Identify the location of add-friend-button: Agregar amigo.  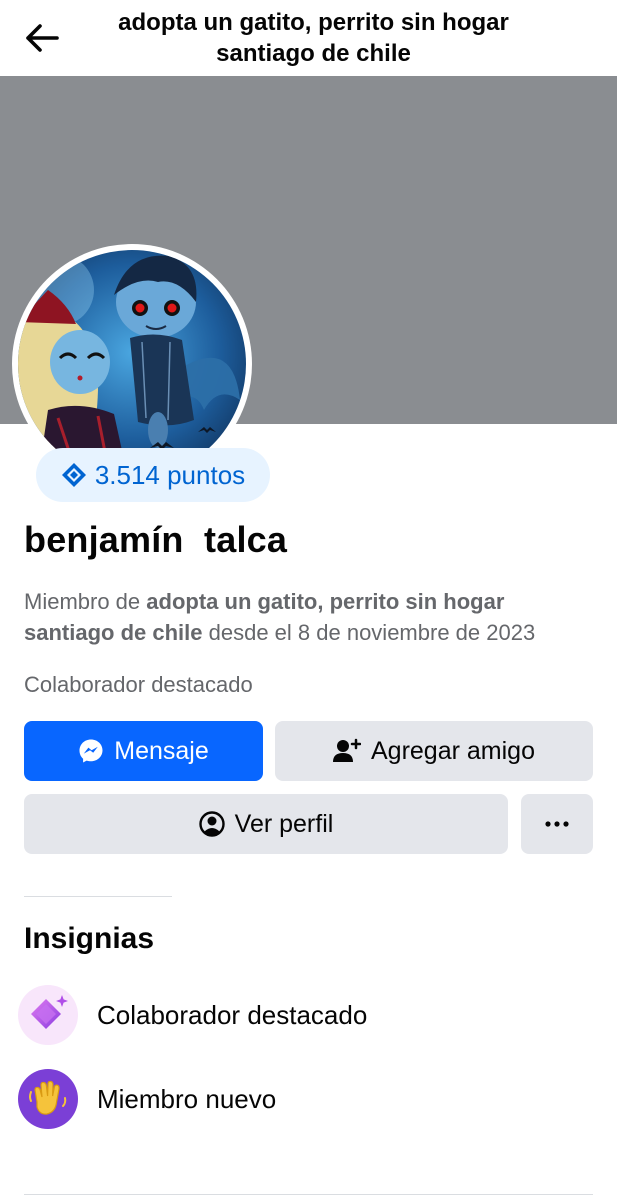
(434, 751).